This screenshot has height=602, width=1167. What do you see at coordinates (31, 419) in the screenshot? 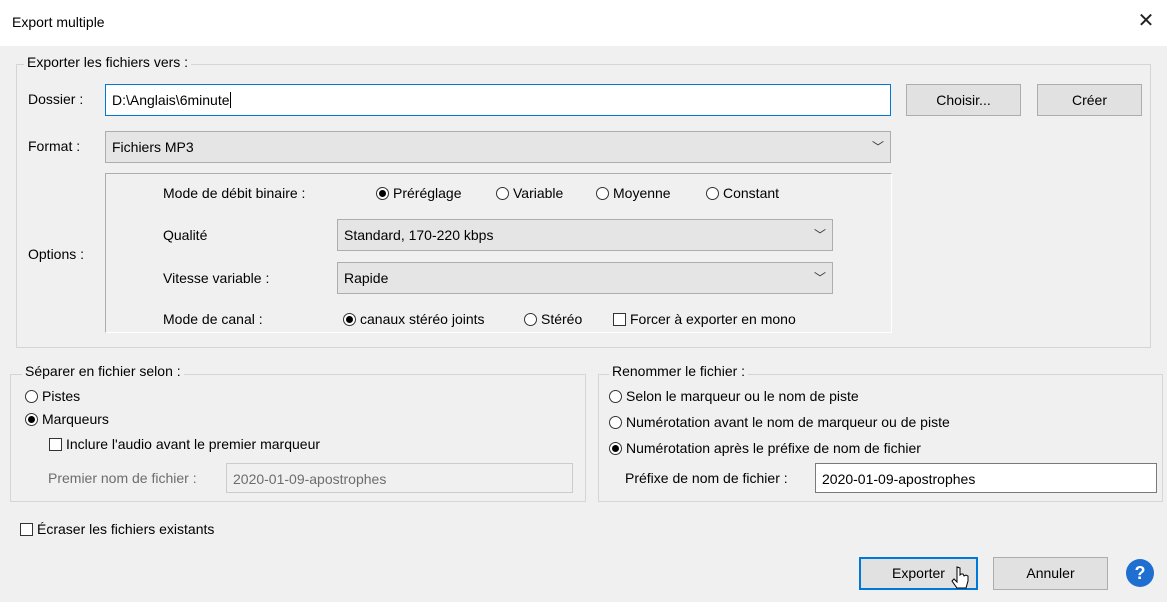
I see `radio-markers-indicator` at bounding box center [31, 419].